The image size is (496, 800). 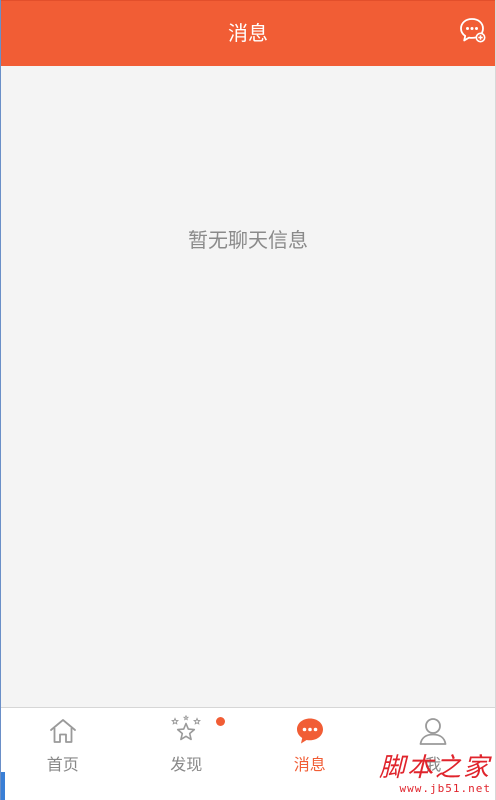 What do you see at coordinates (220, 721) in the screenshot?
I see `new-content-badge` at bounding box center [220, 721].